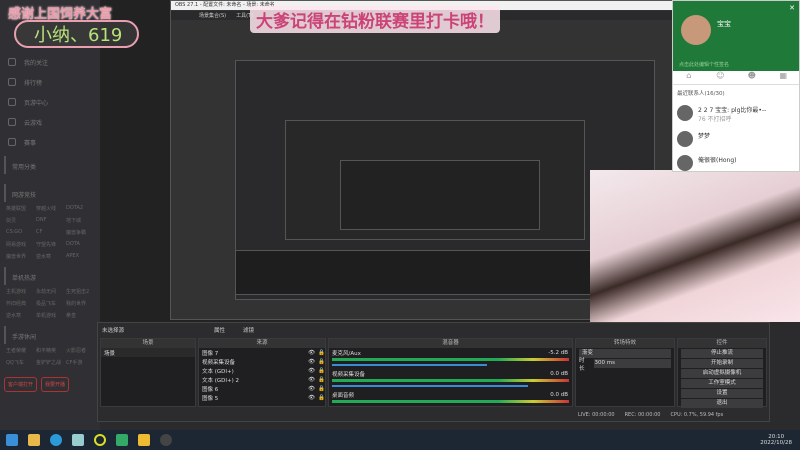 The width and height of the screenshot is (800, 450). Describe the element at coordinates (50, 362) in the screenshot. I see `category-link: 金铲铲之战` at that location.